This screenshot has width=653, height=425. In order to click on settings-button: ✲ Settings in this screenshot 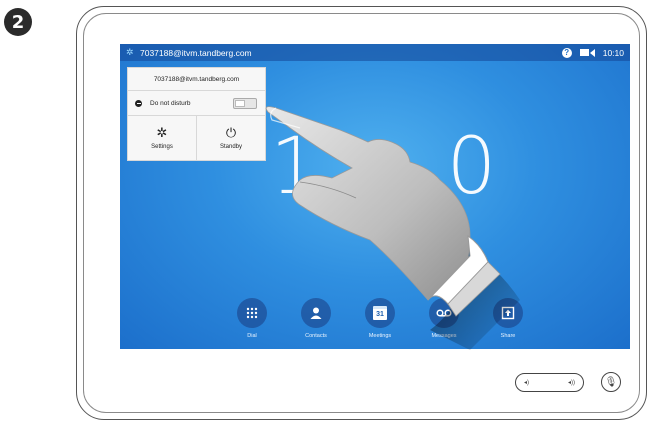, I will do `click(162, 138)`.